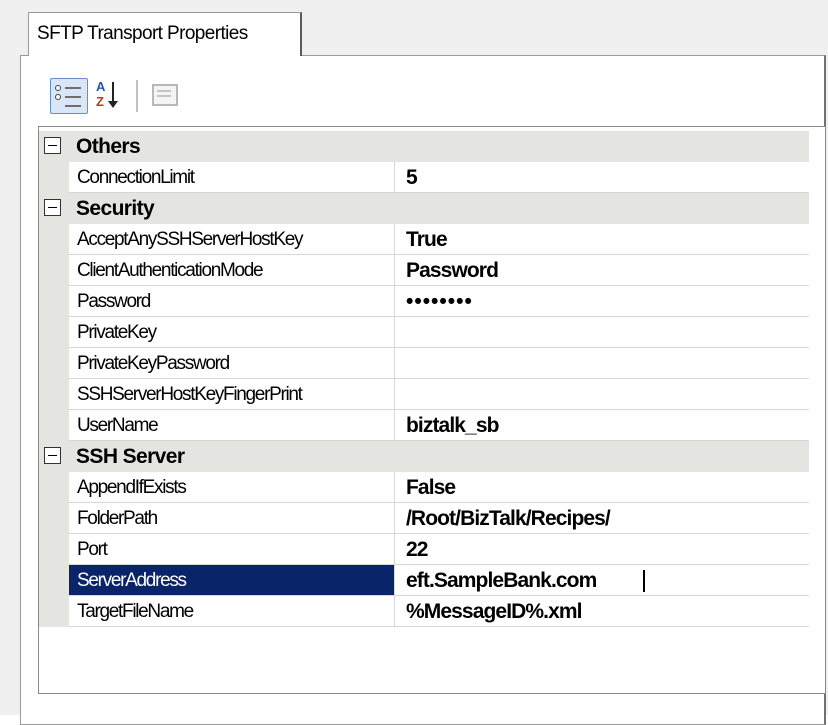  Describe the element at coordinates (232, 487) in the screenshot. I see `property-name-cell: AppendIfExists` at that location.